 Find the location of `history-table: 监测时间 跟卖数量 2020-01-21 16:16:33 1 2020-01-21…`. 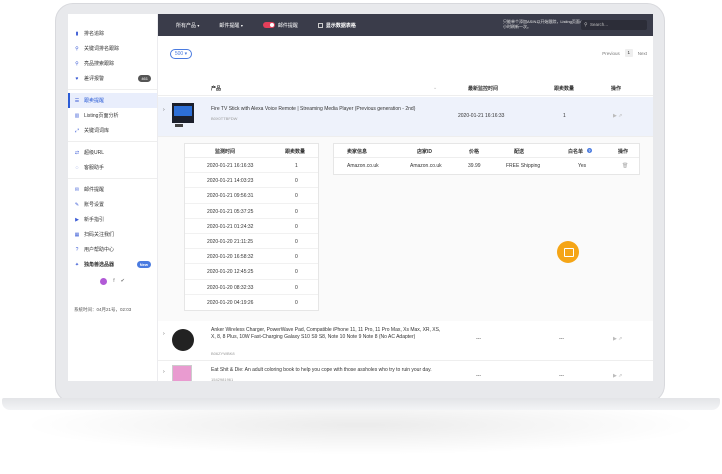

history-table: 监测时间 跟卖数量 2020-01-21 16:16:33 1 2020-01-21… is located at coordinates (251, 227).